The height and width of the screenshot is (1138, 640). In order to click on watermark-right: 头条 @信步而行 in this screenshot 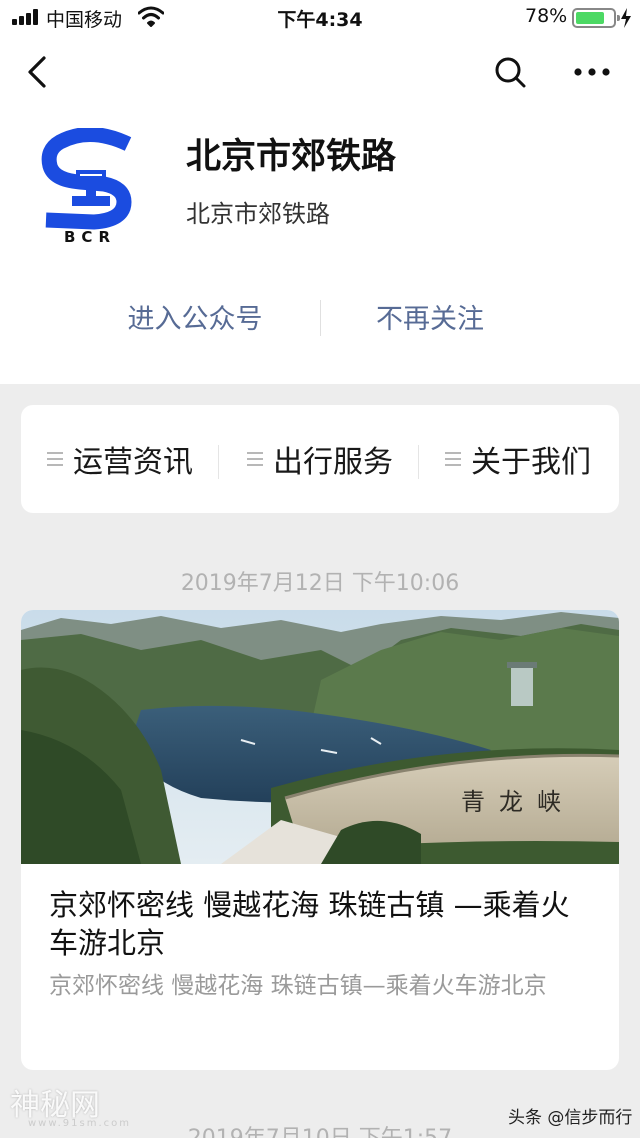, I will do `click(570, 1118)`.